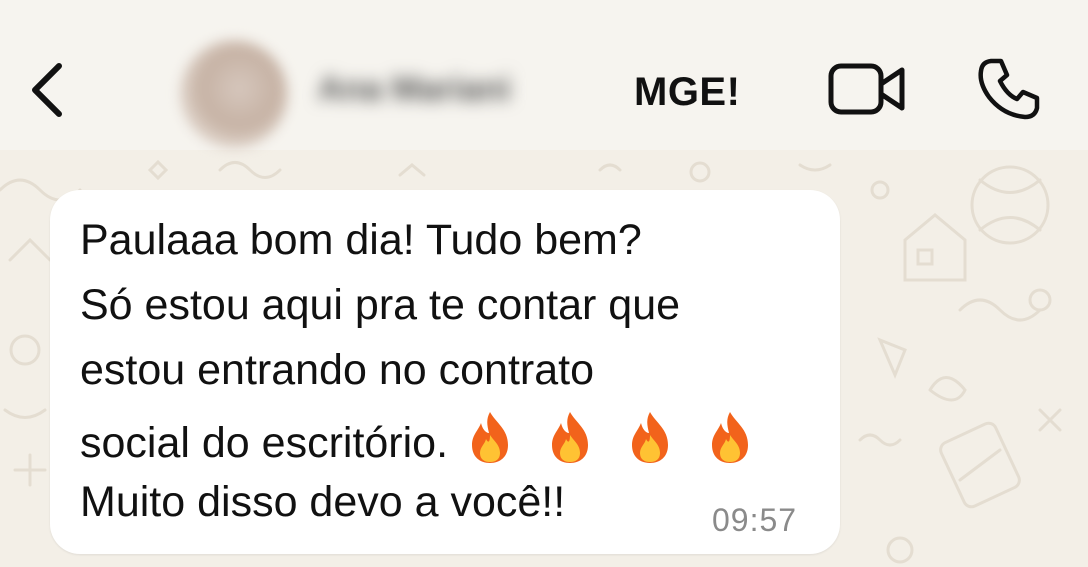 The image size is (1088, 567). I want to click on message-line: Paulaaa bom dia! Tudo bem?, so click(361, 240).